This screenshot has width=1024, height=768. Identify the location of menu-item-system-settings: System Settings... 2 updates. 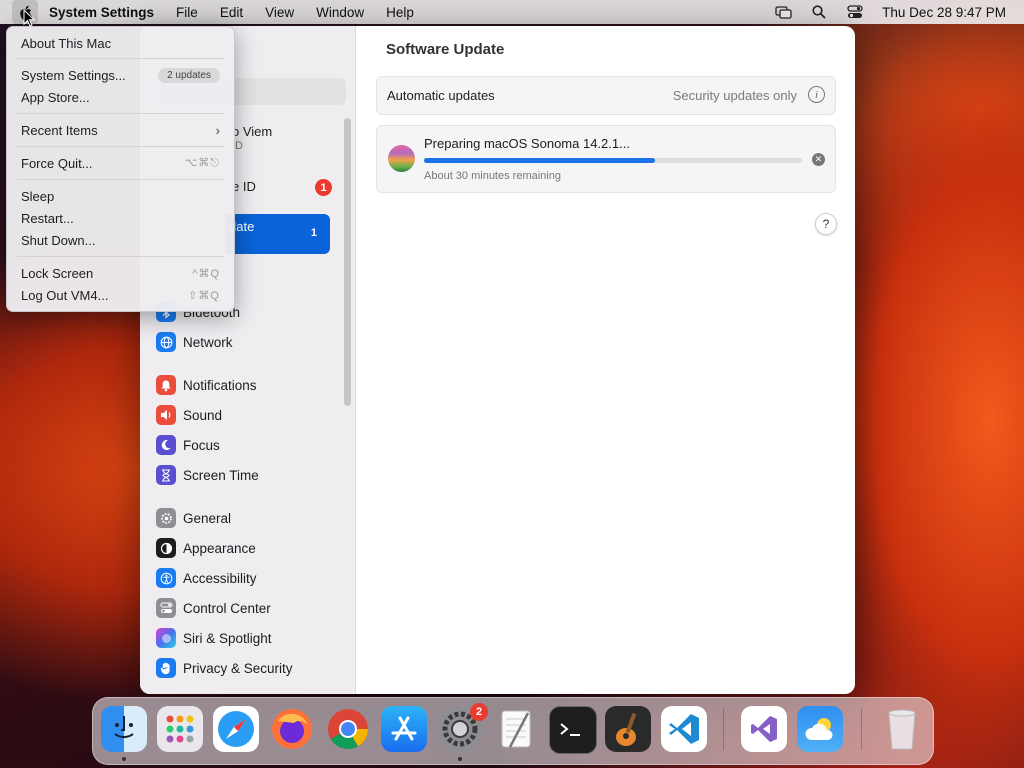
(120, 75).